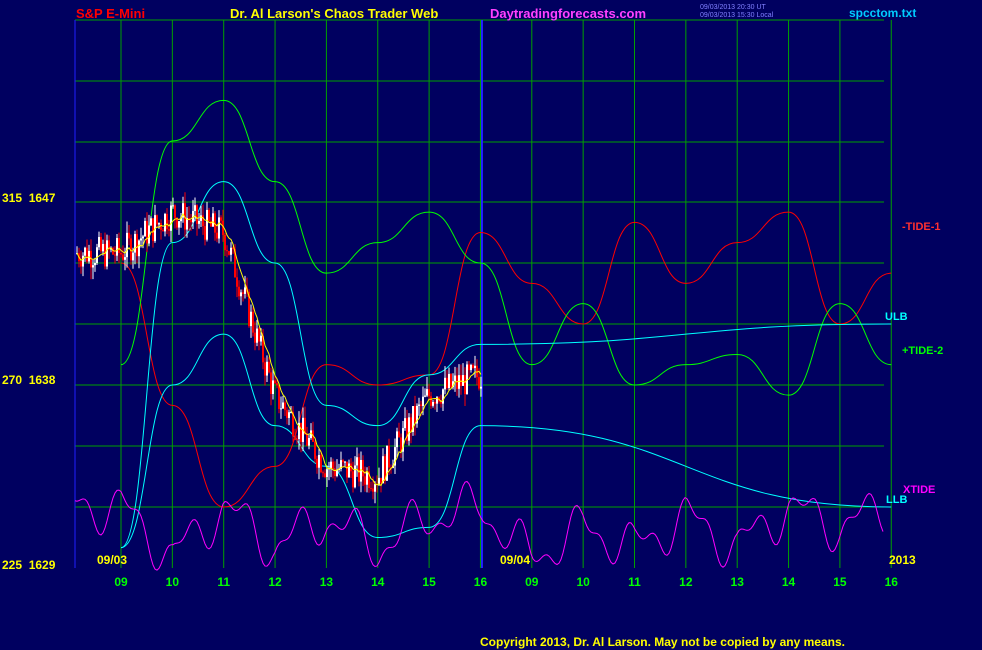 The width and height of the screenshot is (982, 650). I want to click on y-label-degree: 315, so click(12, 198).